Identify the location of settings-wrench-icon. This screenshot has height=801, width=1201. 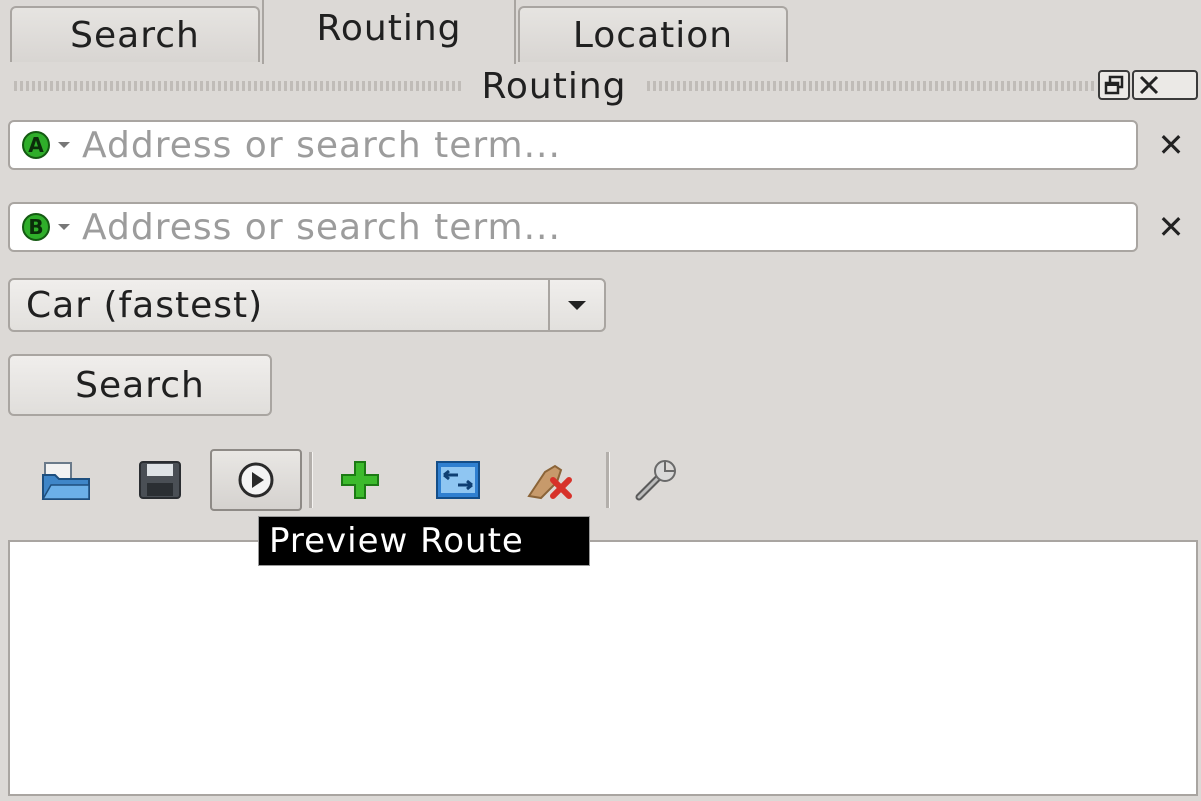
(655, 480).